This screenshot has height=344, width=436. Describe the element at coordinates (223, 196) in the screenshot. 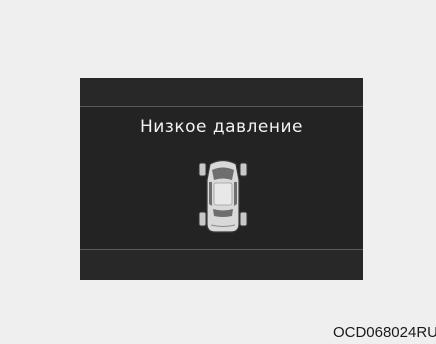

I see `car-tire-pressure-icon` at that location.